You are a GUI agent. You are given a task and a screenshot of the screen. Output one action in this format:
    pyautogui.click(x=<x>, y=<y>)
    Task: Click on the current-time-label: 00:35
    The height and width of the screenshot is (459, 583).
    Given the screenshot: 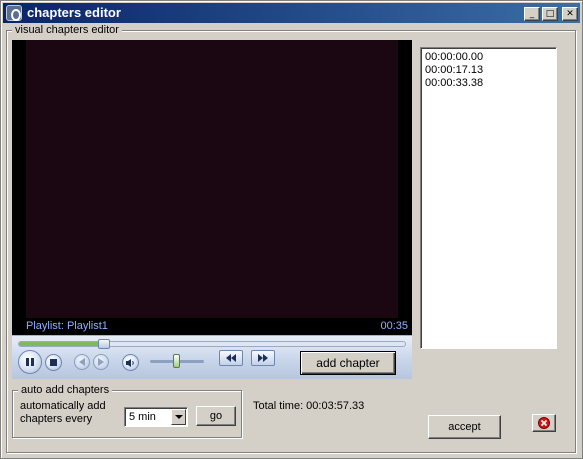 What is the action you would take?
    pyautogui.click(x=394, y=326)
    